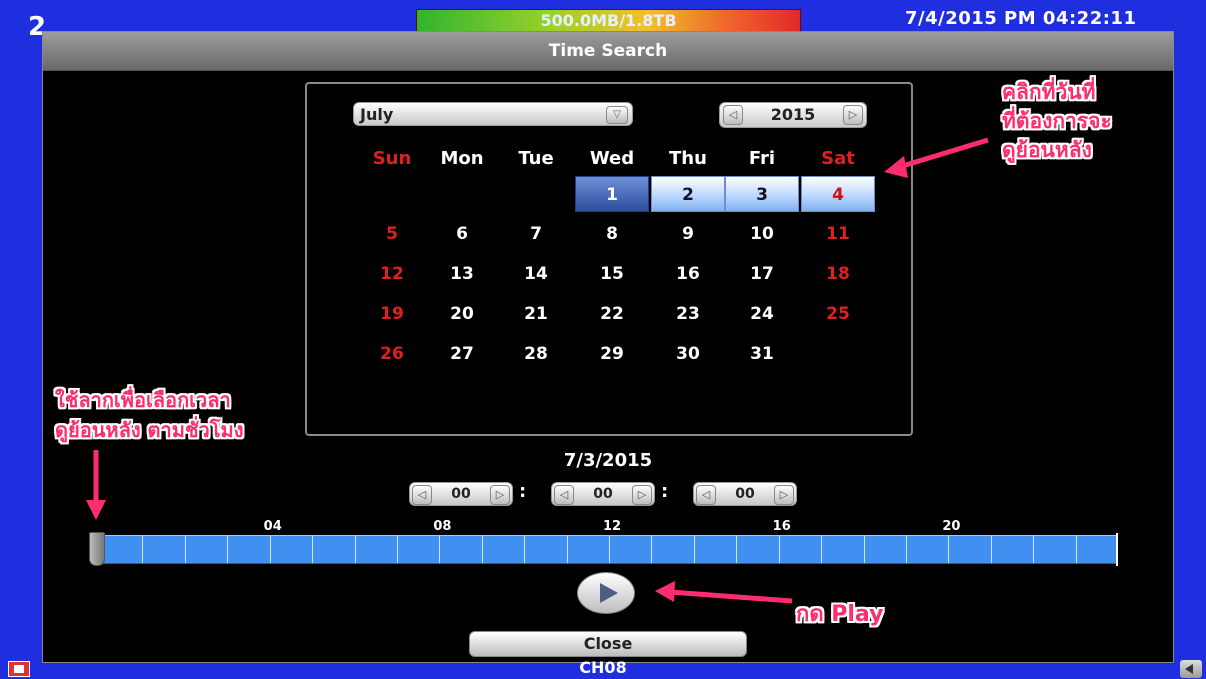 Image resolution: width=1206 pixels, height=679 pixels. What do you see at coordinates (612, 234) in the screenshot?
I see `calendar-day: 8` at bounding box center [612, 234].